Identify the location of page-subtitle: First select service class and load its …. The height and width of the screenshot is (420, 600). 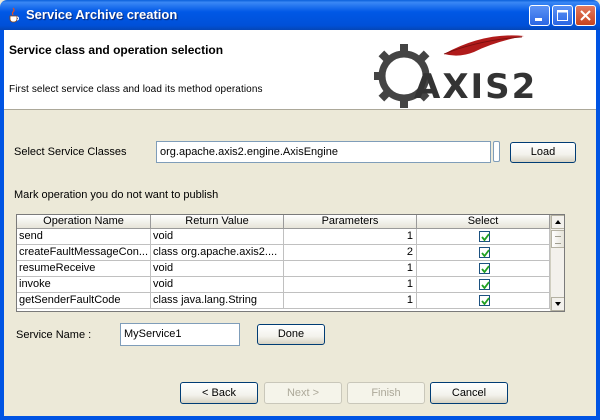
(136, 89).